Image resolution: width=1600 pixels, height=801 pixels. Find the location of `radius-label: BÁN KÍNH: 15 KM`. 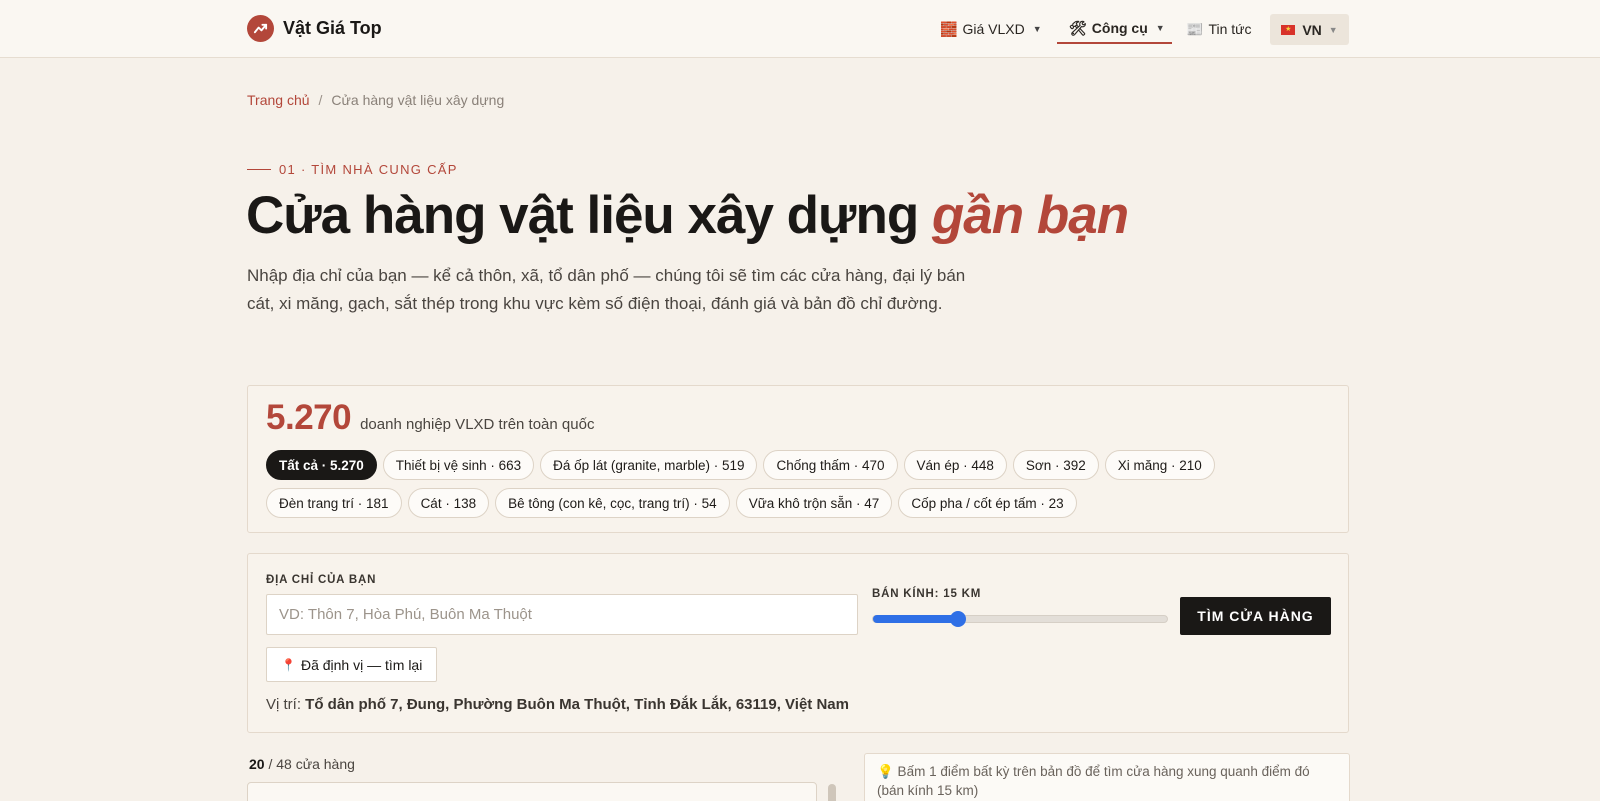

radius-label: BÁN KÍNH: 15 KM is located at coordinates (927, 594).